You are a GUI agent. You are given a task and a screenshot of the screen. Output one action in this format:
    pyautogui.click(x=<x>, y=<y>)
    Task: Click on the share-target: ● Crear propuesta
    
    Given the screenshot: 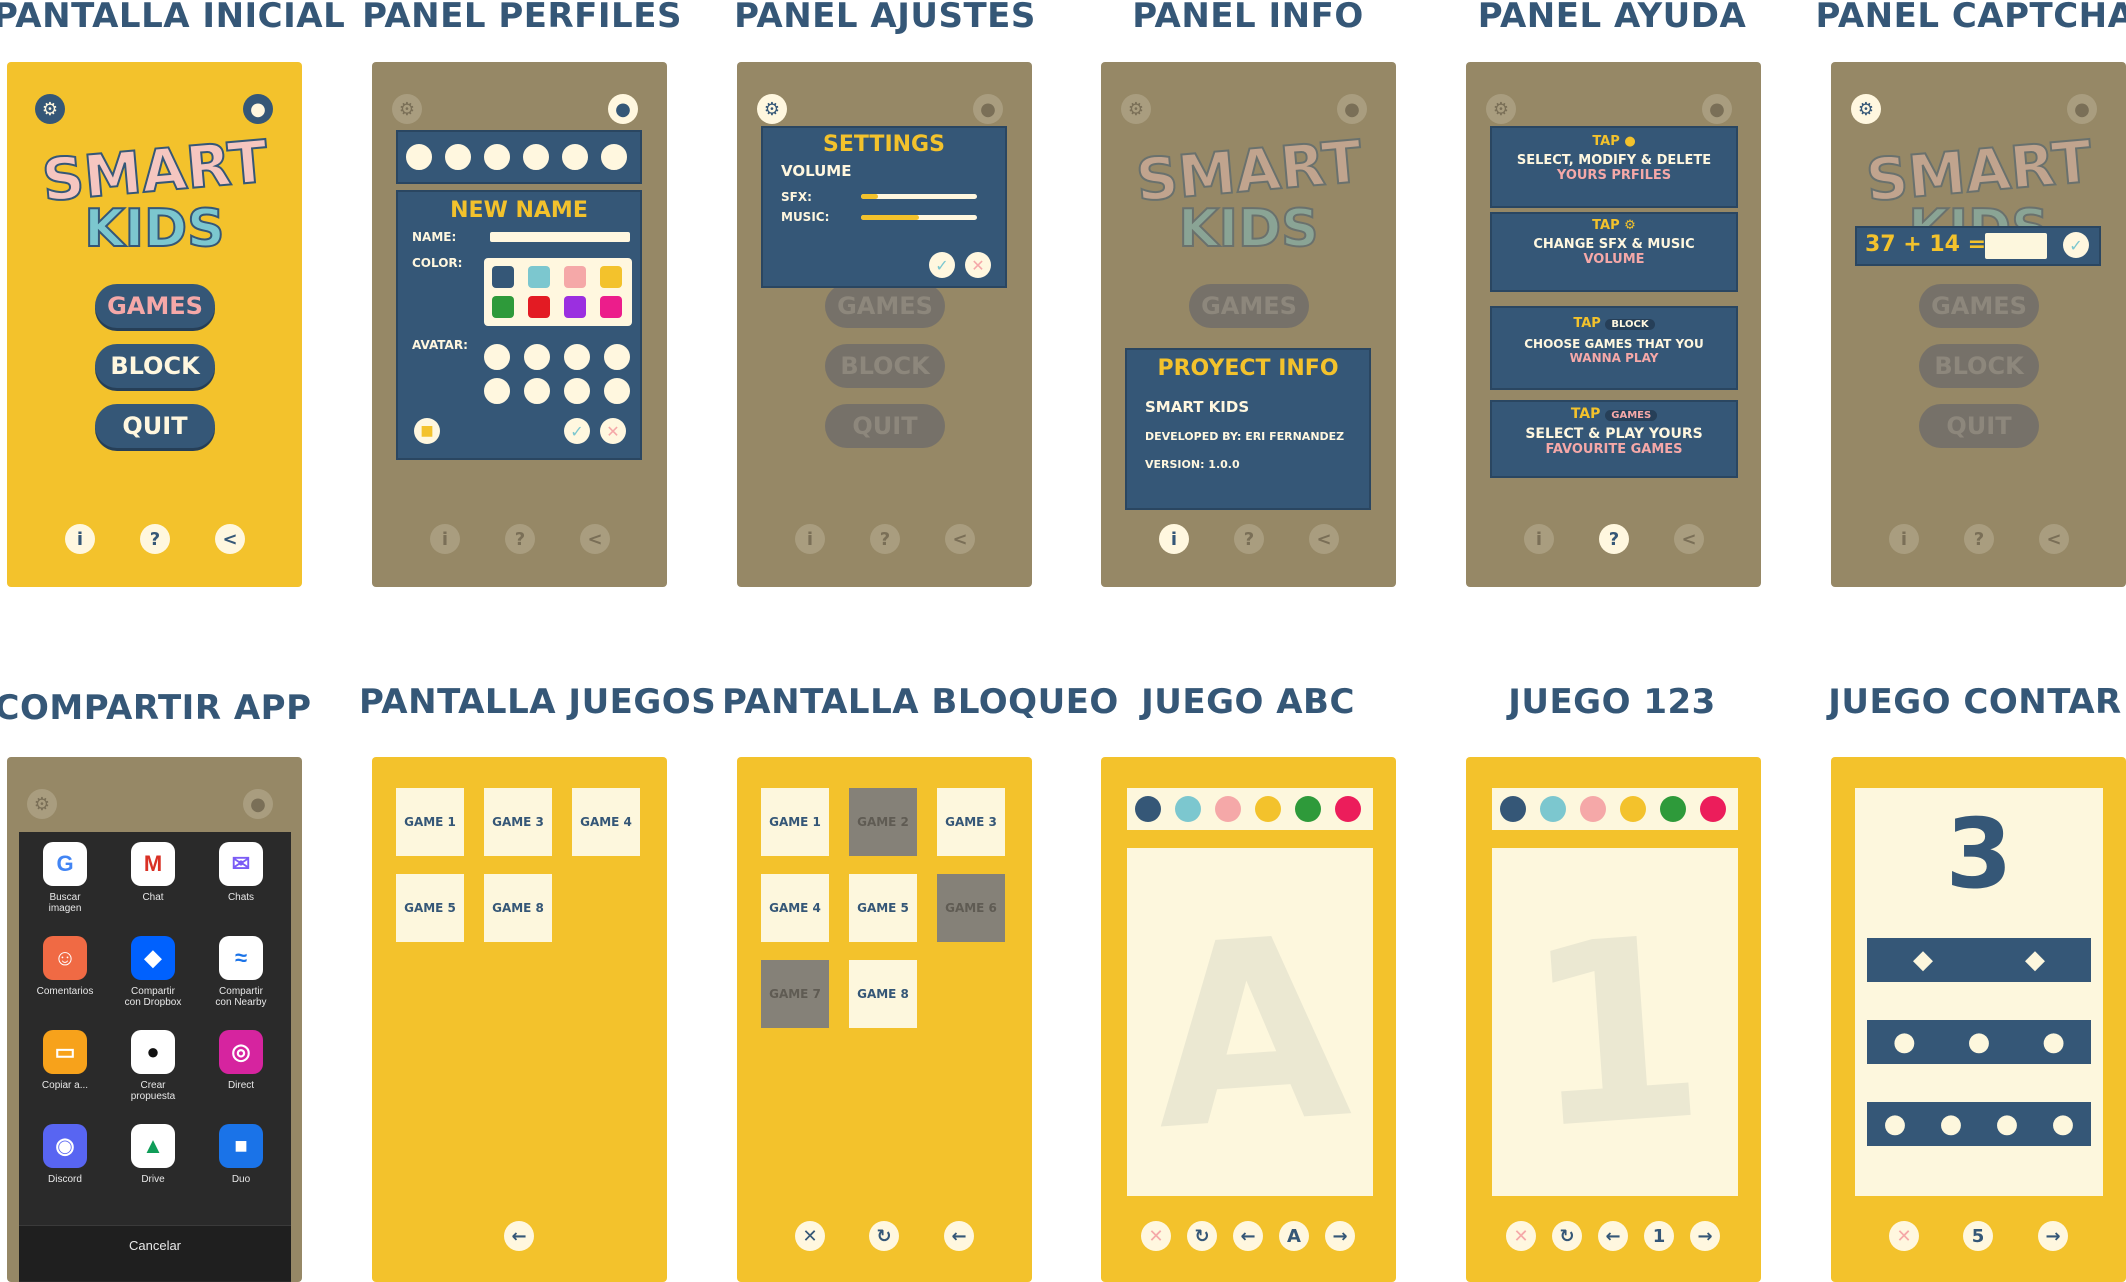 What is the action you would take?
    pyautogui.click(x=153, y=1066)
    